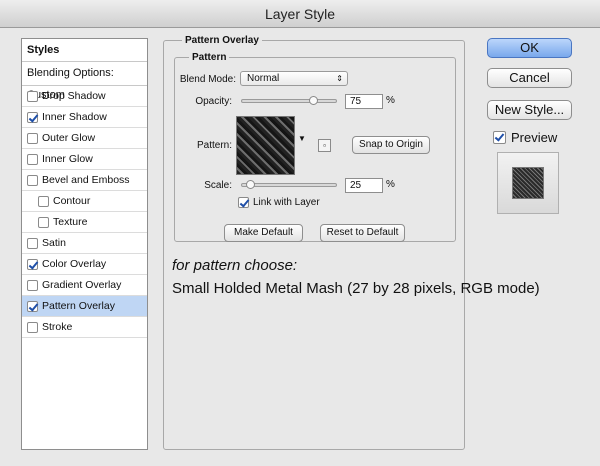  What do you see at coordinates (57, 327) in the screenshot?
I see `sidebar-item-label: Stroke` at bounding box center [57, 327].